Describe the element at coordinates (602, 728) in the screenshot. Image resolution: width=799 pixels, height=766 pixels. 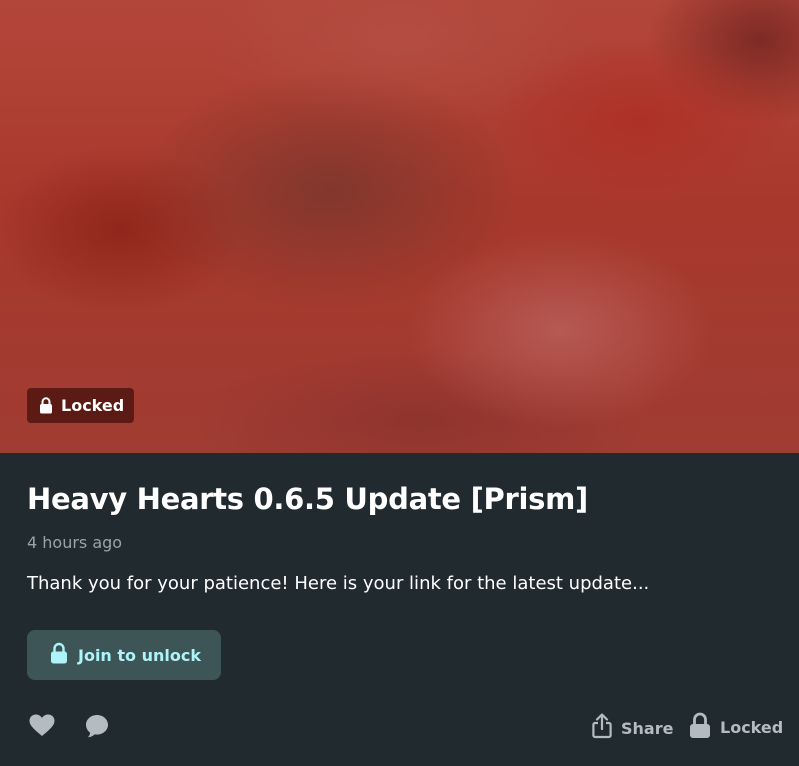
I see `share-icon` at that location.